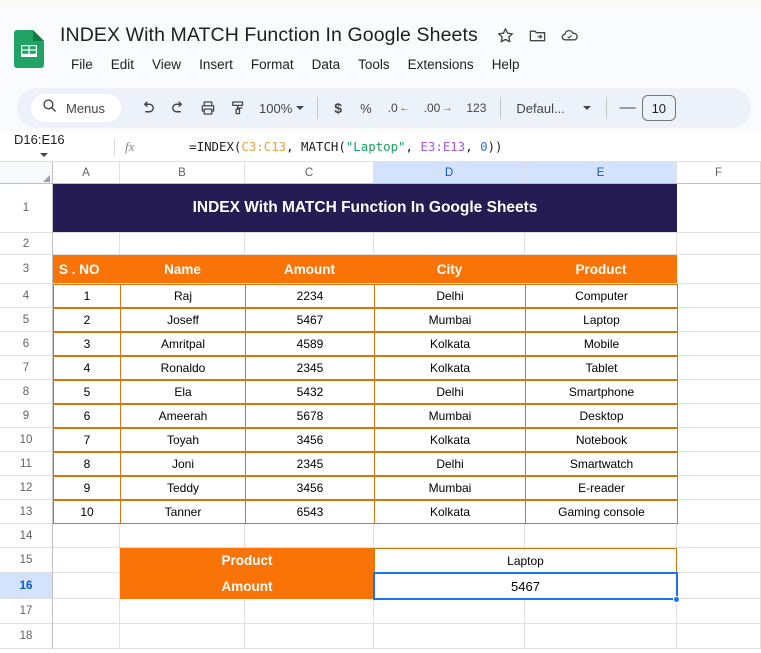 This screenshot has width=761, height=653. What do you see at coordinates (86, 172) in the screenshot?
I see `column-header-a: A` at bounding box center [86, 172].